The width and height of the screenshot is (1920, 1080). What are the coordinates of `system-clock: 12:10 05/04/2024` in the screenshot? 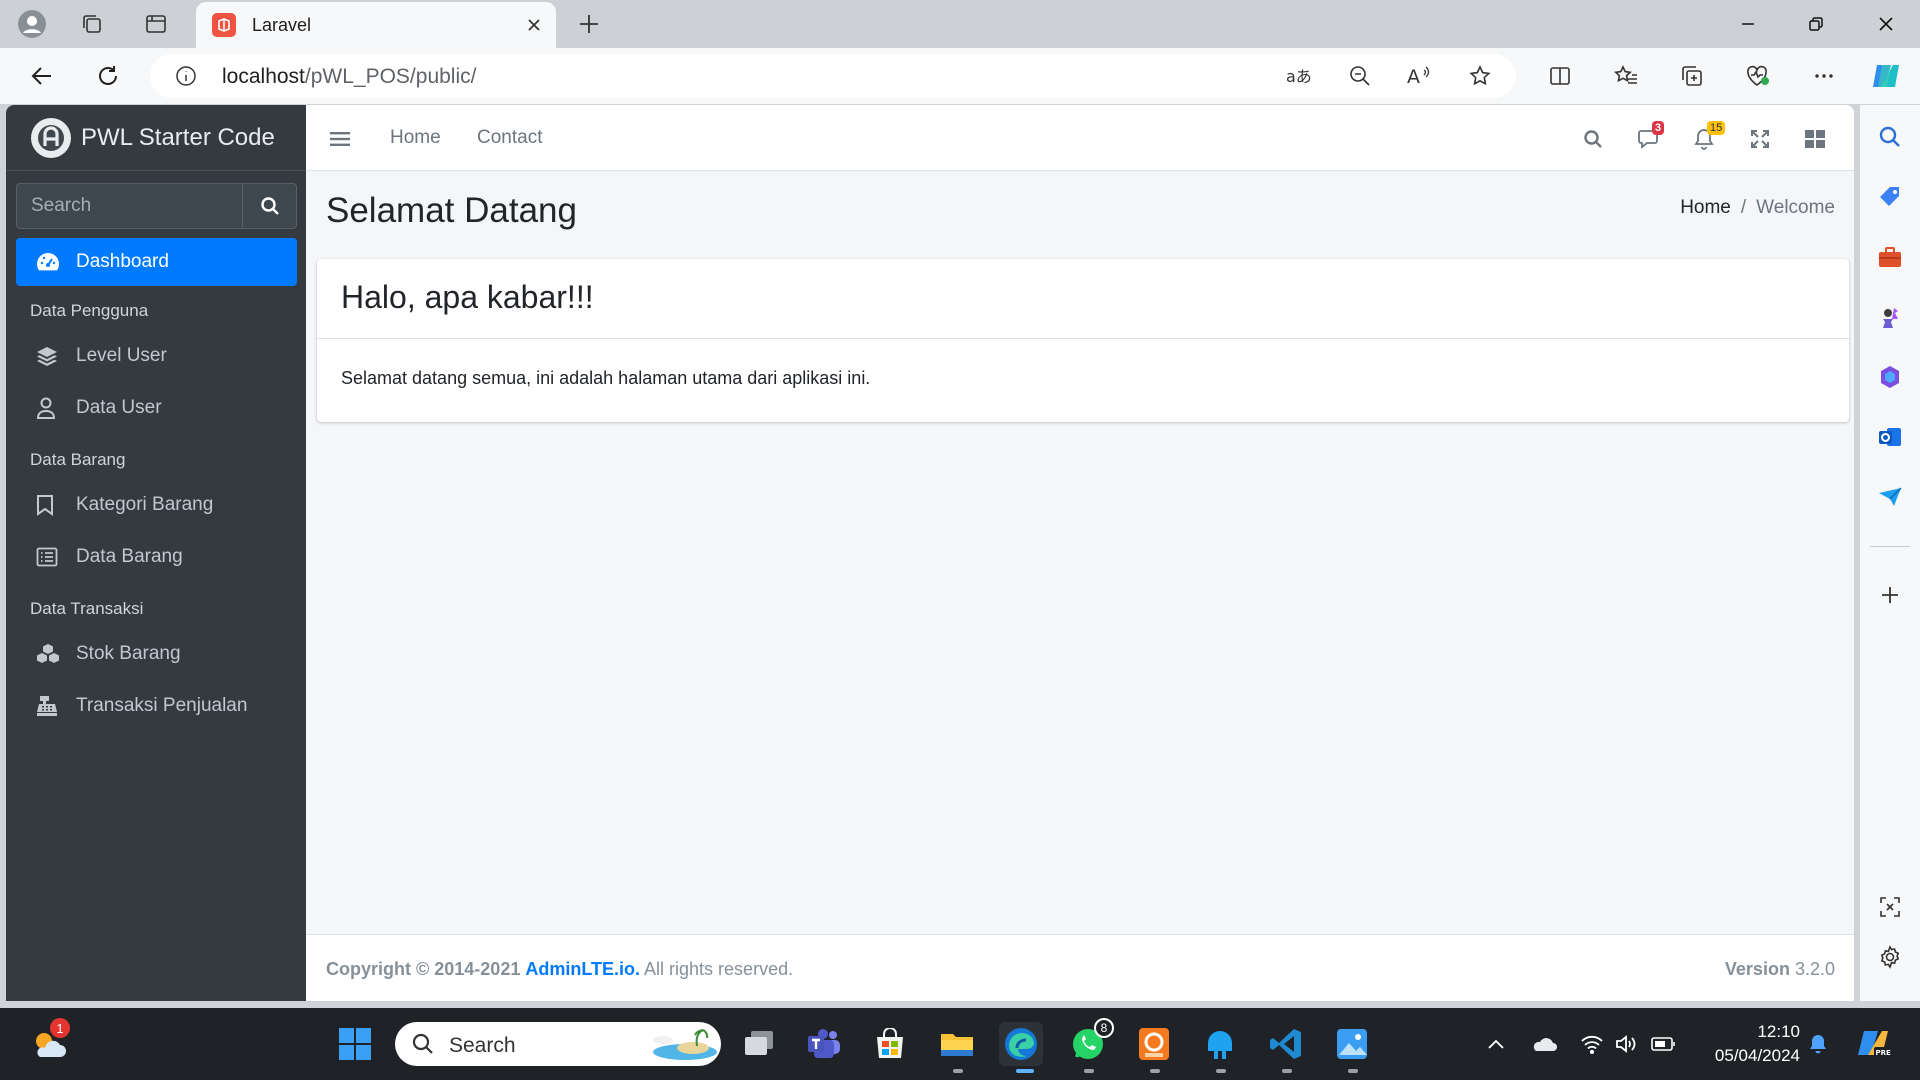 It's located at (1740, 1044).